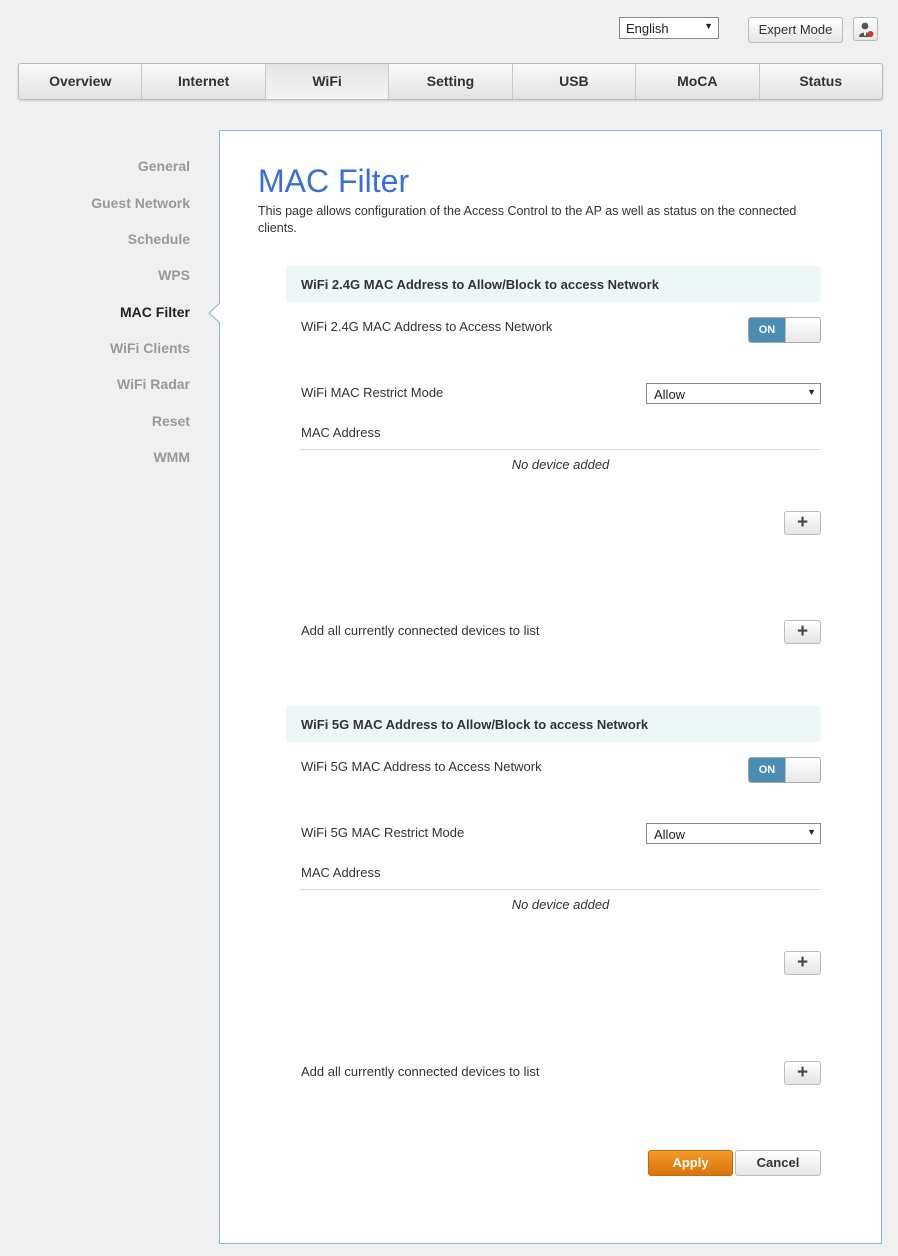 The width and height of the screenshot is (898, 1256). I want to click on tab-internet: Internet, so click(204, 81).